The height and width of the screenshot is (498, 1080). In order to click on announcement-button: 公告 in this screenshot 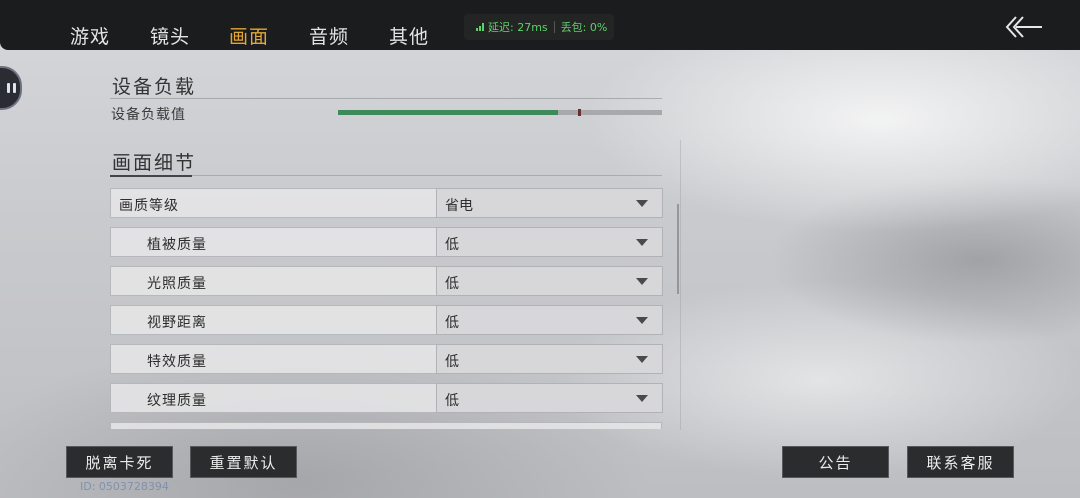, I will do `click(835, 462)`.